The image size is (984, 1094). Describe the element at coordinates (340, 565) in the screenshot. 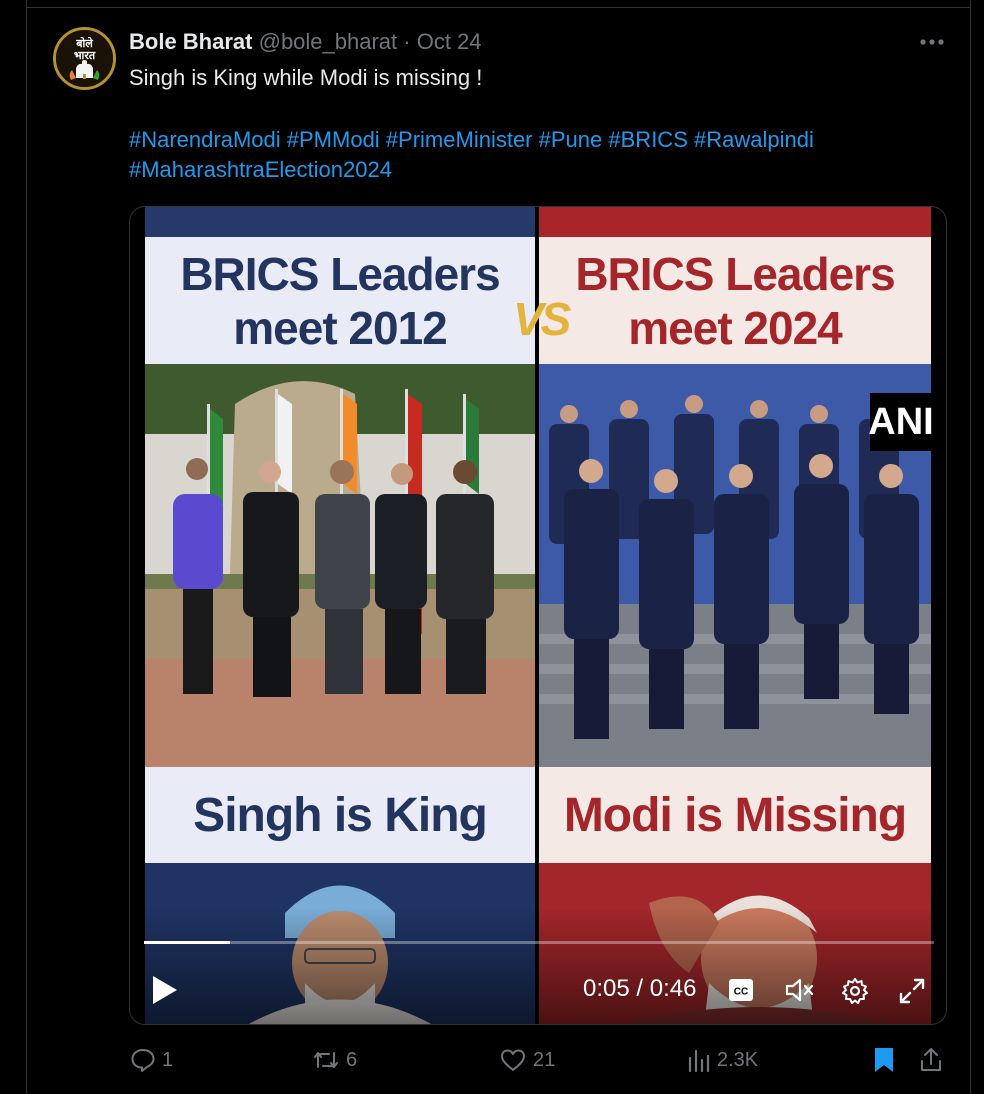

I see `left-group-photo` at that location.